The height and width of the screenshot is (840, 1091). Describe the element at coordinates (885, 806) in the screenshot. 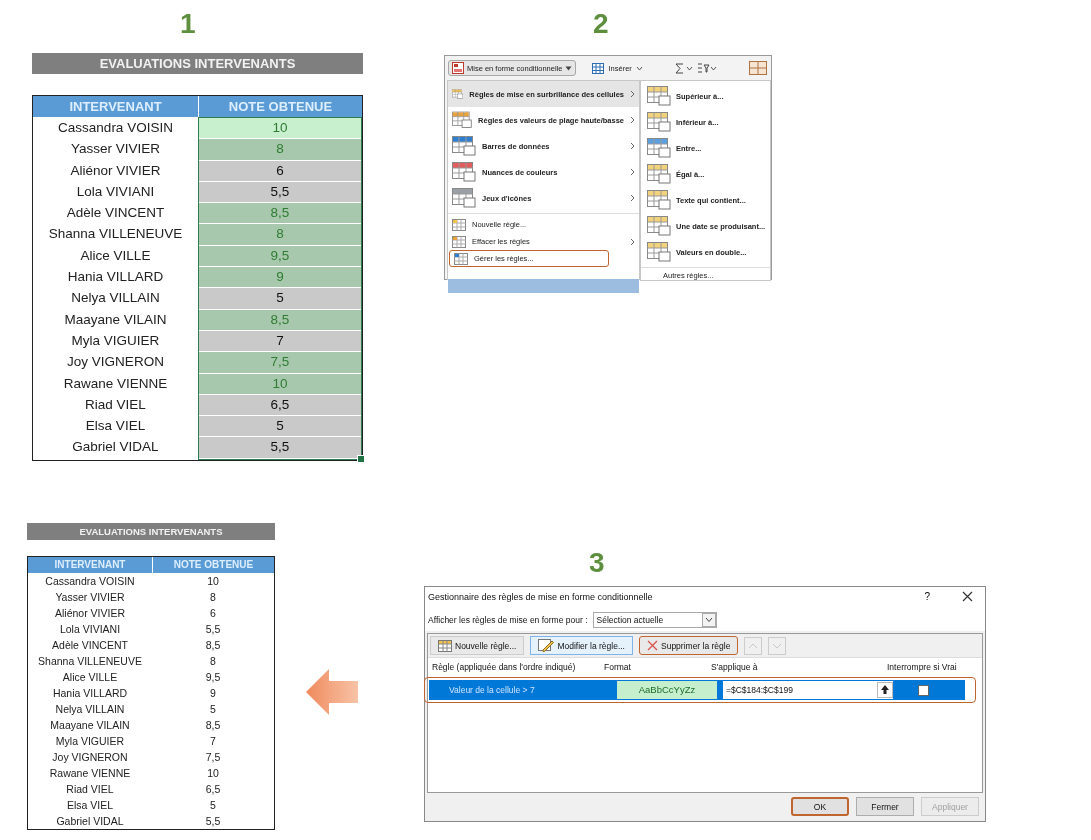

I see `dialog-button: Fermer` at that location.